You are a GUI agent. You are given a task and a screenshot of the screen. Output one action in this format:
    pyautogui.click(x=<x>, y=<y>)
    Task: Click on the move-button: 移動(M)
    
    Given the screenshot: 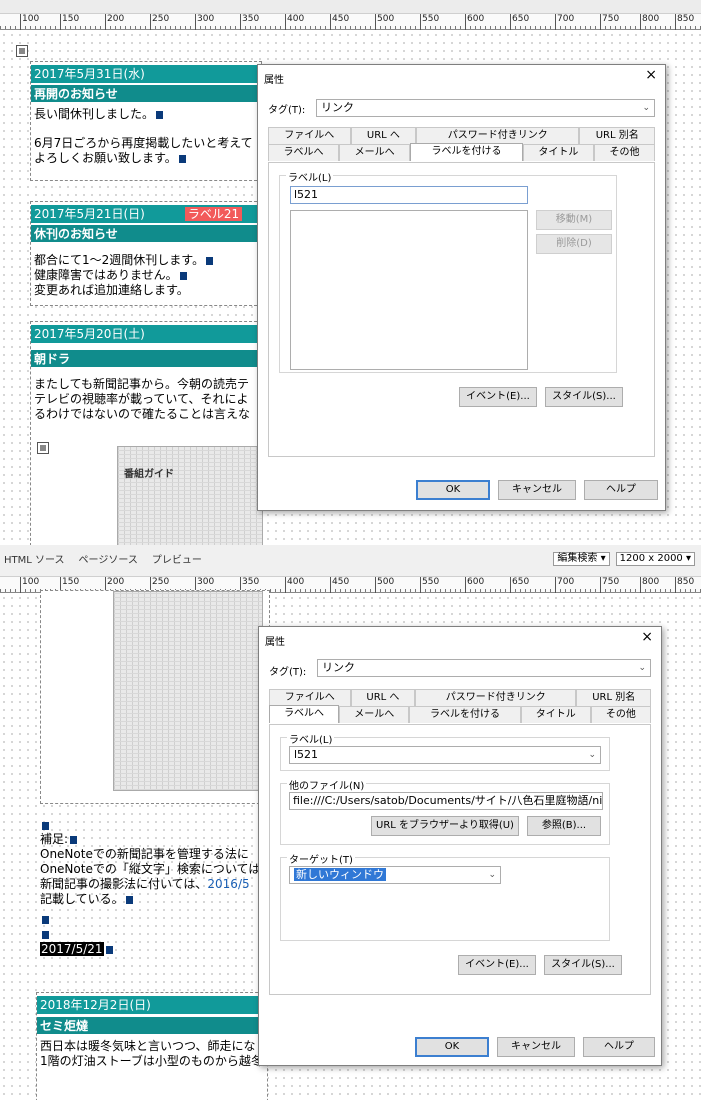 What is the action you would take?
    pyautogui.click(x=574, y=220)
    